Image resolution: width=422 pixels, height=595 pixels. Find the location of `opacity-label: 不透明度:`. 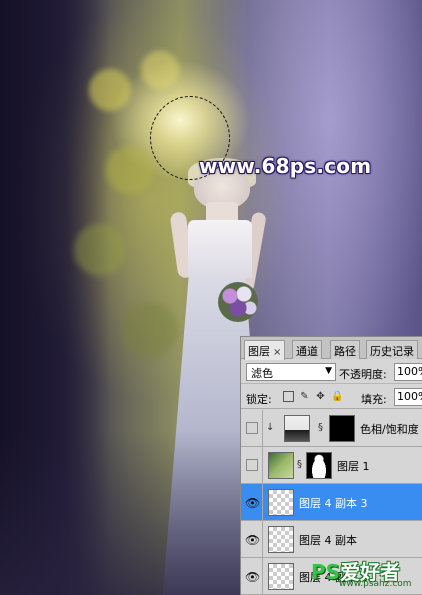

opacity-label: 不透明度: is located at coordinates (363, 374).